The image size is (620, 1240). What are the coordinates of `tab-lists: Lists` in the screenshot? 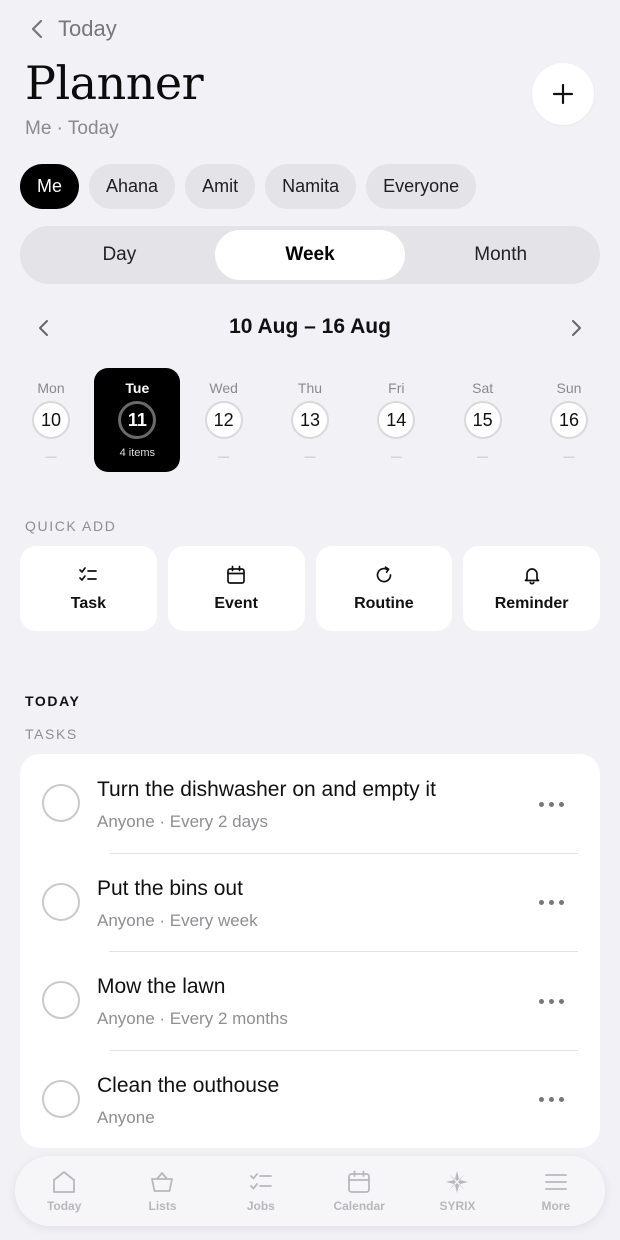 It's located at (162, 1191).